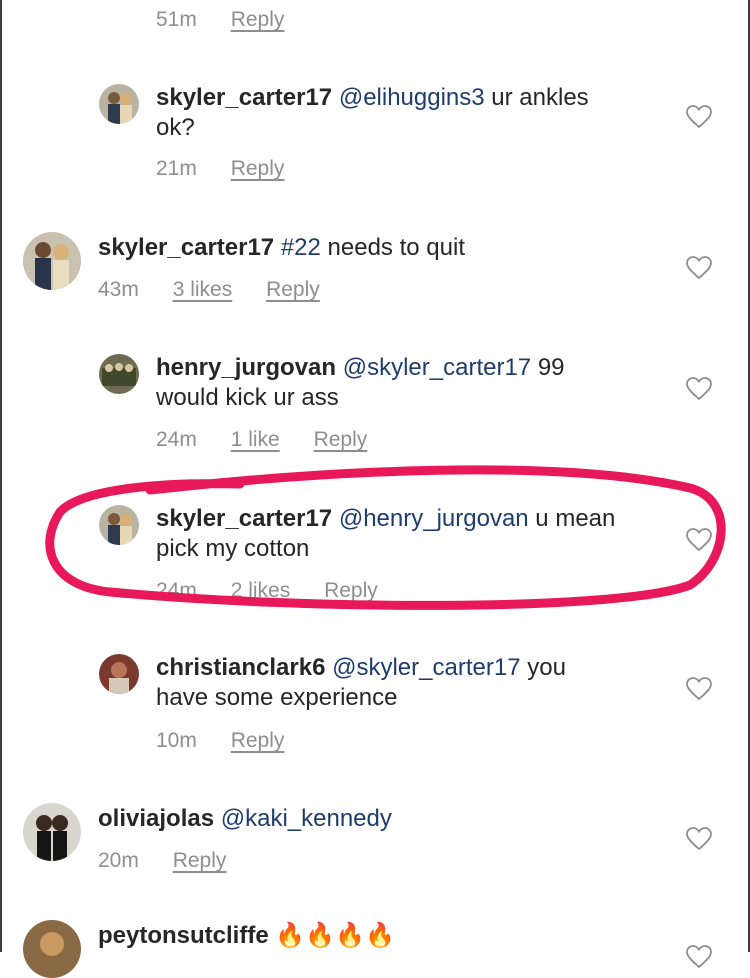 Image resolution: width=750 pixels, height=978 pixels. I want to click on comment-body-line2: pick my cotton, so click(233, 548).